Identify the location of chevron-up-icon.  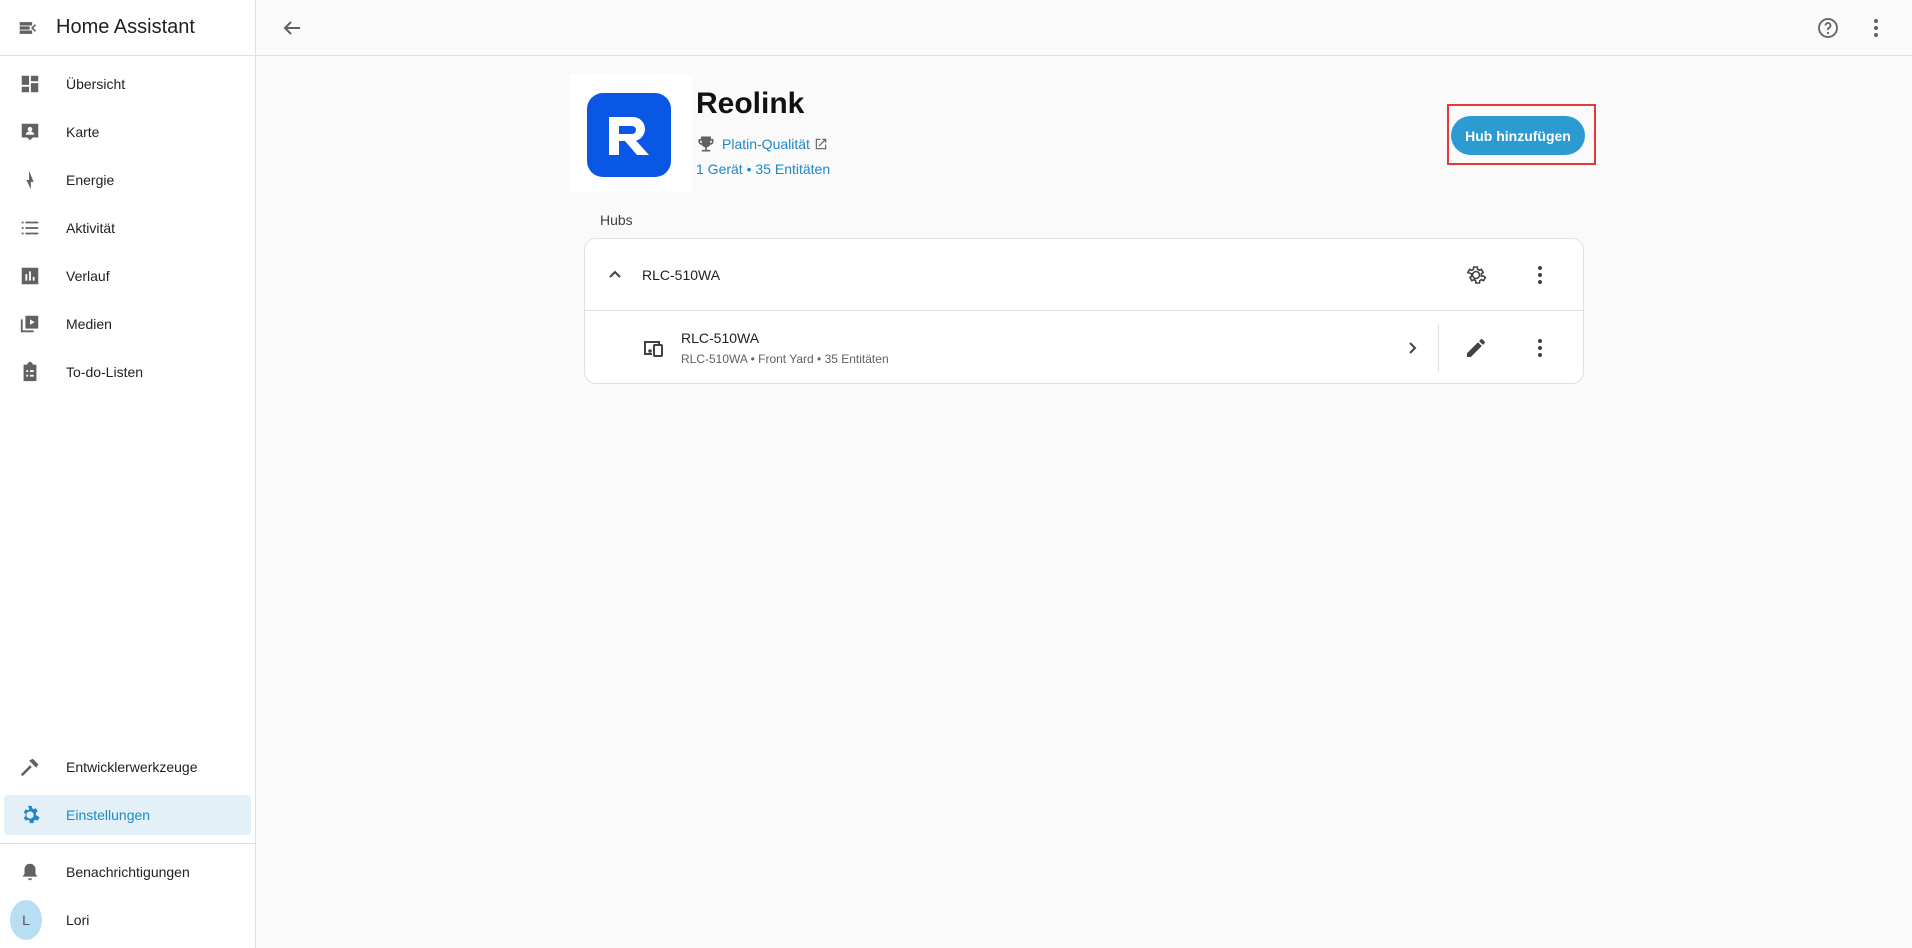
(615, 275).